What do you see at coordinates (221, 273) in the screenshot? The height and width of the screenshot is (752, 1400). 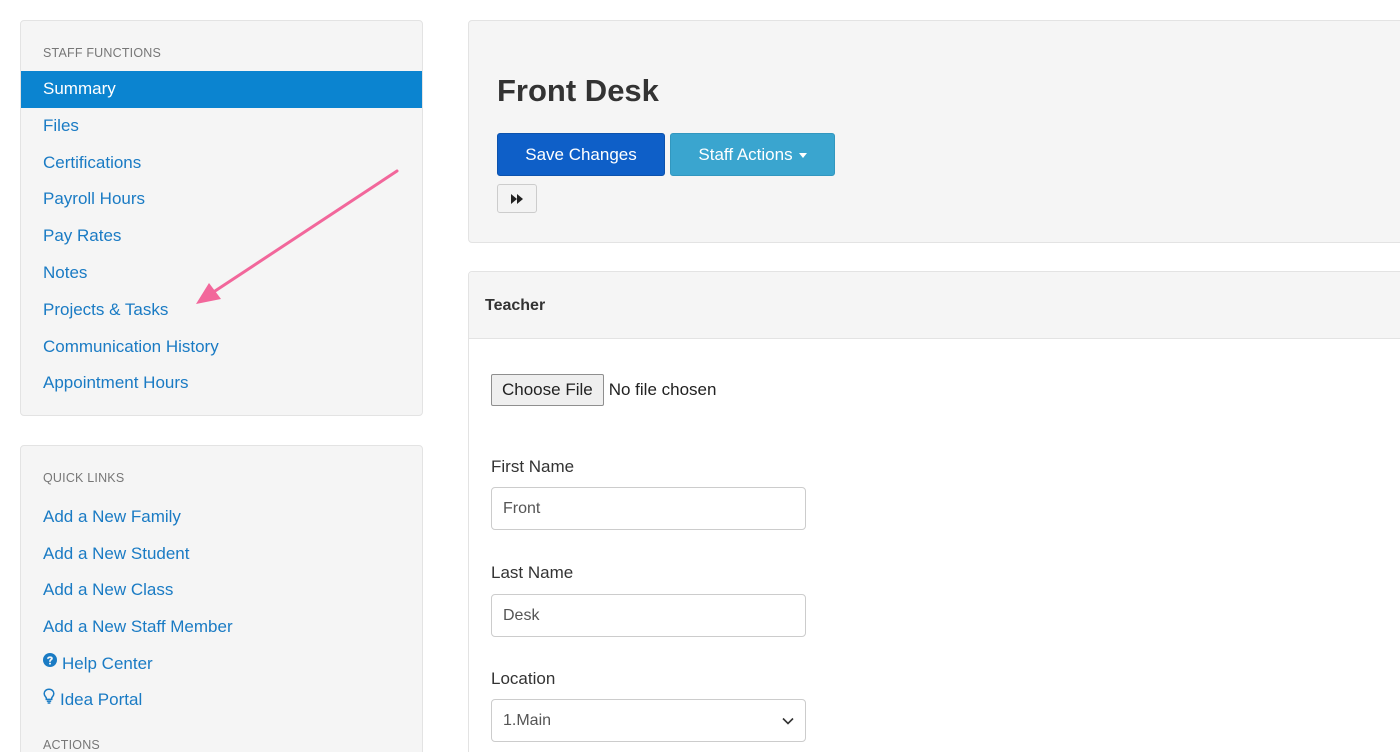 I see `sidebar-item-notes: Notes` at bounding box center [221, 273].